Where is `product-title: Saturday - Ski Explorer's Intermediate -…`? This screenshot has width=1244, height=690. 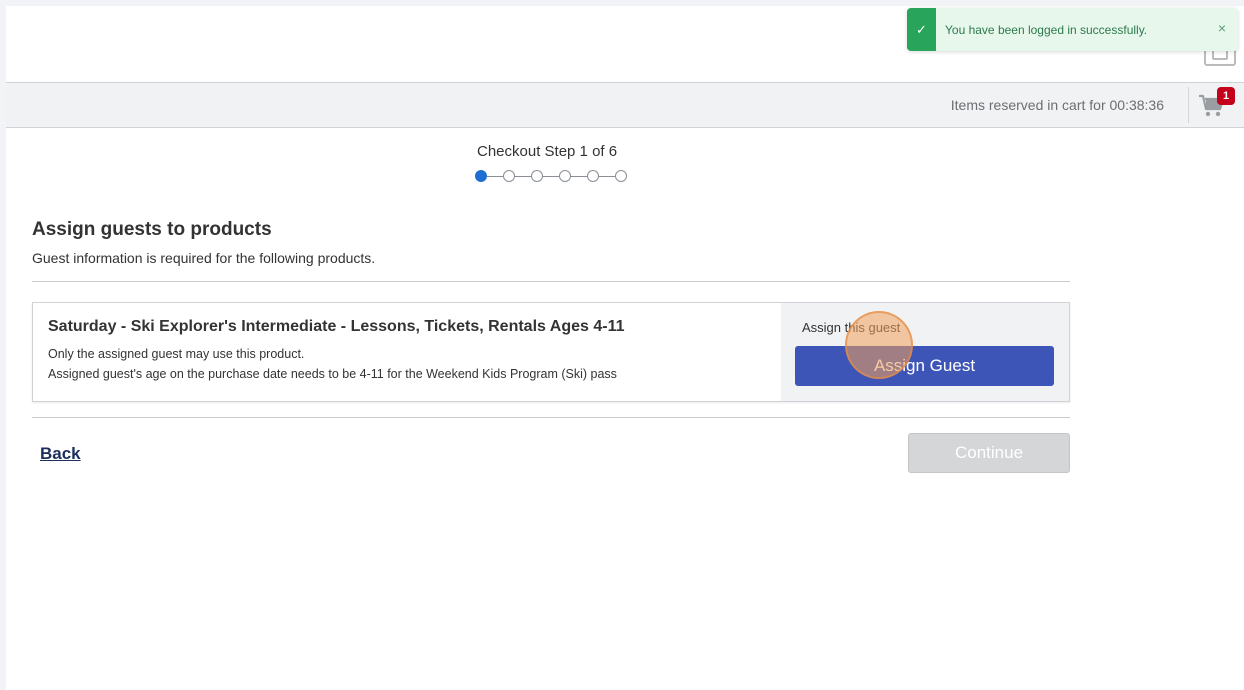 product-title: Saturday - Ski Explorer's Intermediate -… is located at coordinates (336, 326).